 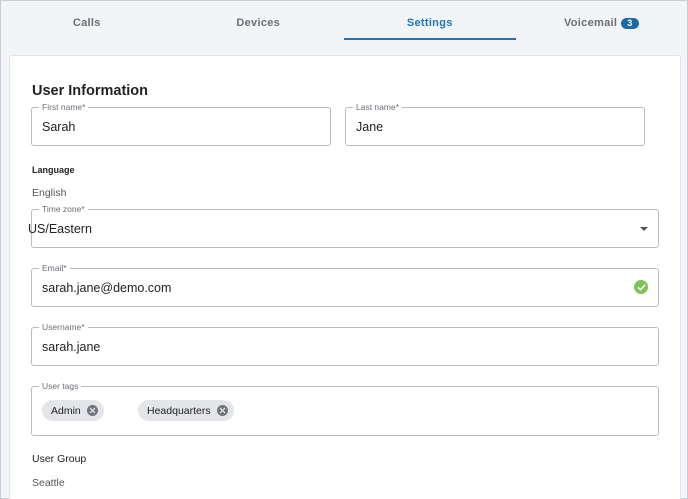 What do you see at coordinates (63, 209) in the screenshot?
I see `time-zone-label: Time zone*` at bounding box center [63, 209].